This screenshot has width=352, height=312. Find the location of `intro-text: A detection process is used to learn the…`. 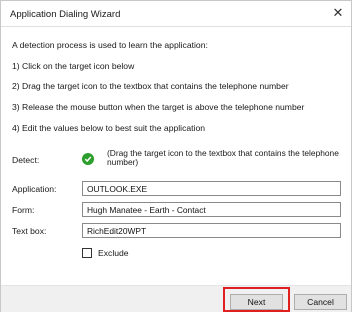

intro-text: A detection process is used to learn the… is located at coordinates (110, 45).